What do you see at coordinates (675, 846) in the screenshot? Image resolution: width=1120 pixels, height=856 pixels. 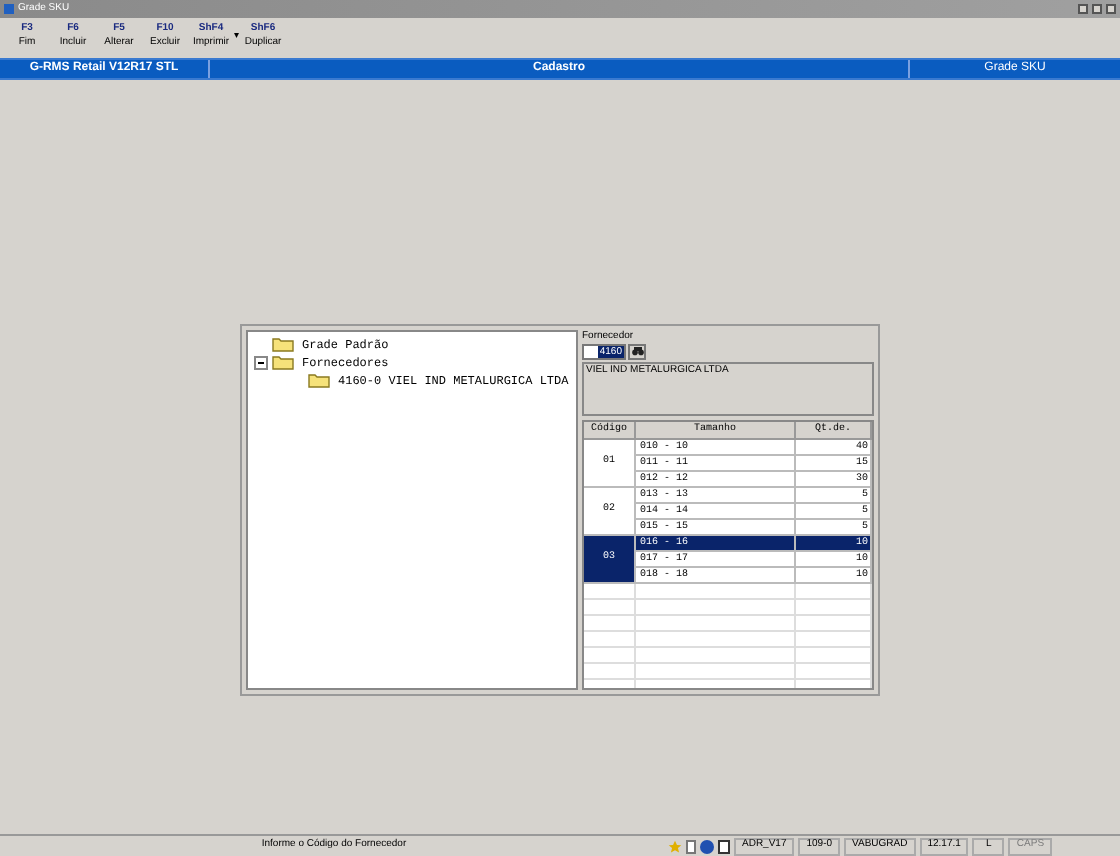 I see `star-icon` at bounding box center [675, 846].